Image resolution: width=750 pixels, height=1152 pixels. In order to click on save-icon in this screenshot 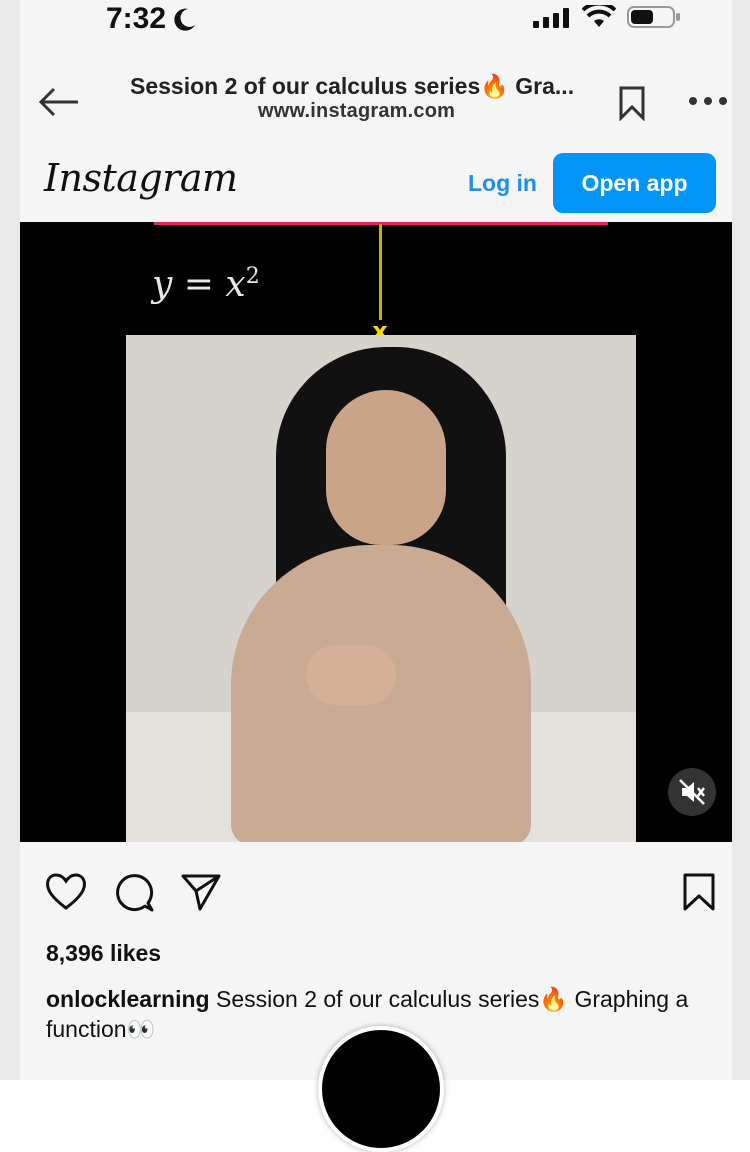, I will do `click(699, 892)`.